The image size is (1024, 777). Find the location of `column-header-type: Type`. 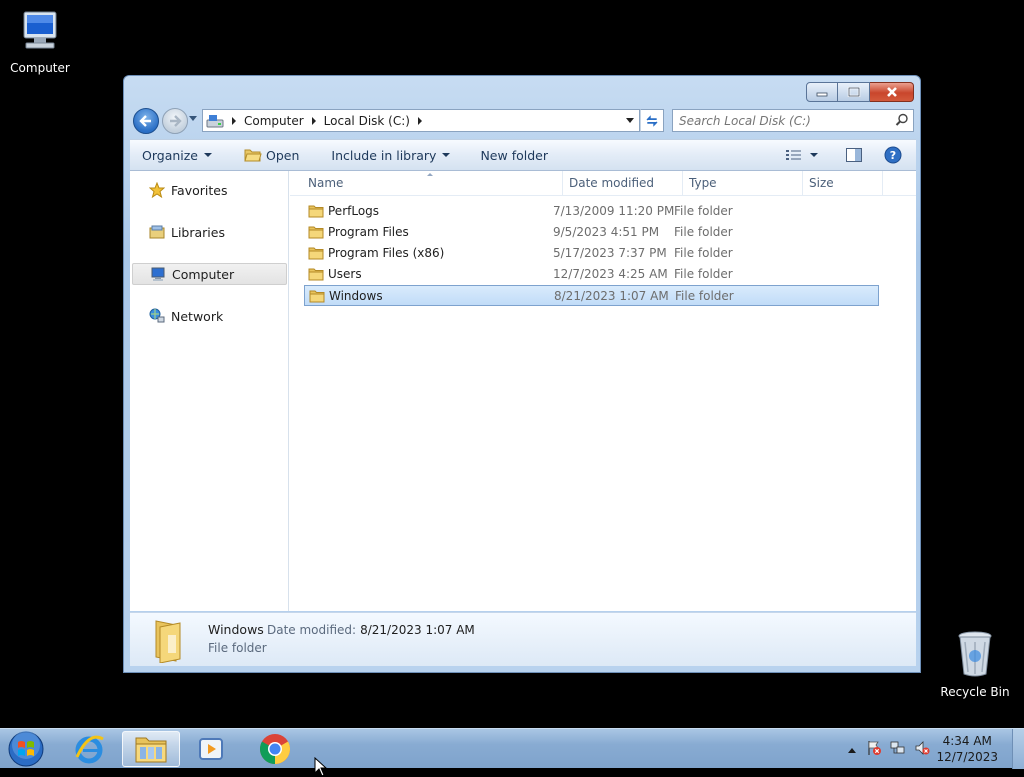

column-header-type: Type is located at coordinates (743, 183).